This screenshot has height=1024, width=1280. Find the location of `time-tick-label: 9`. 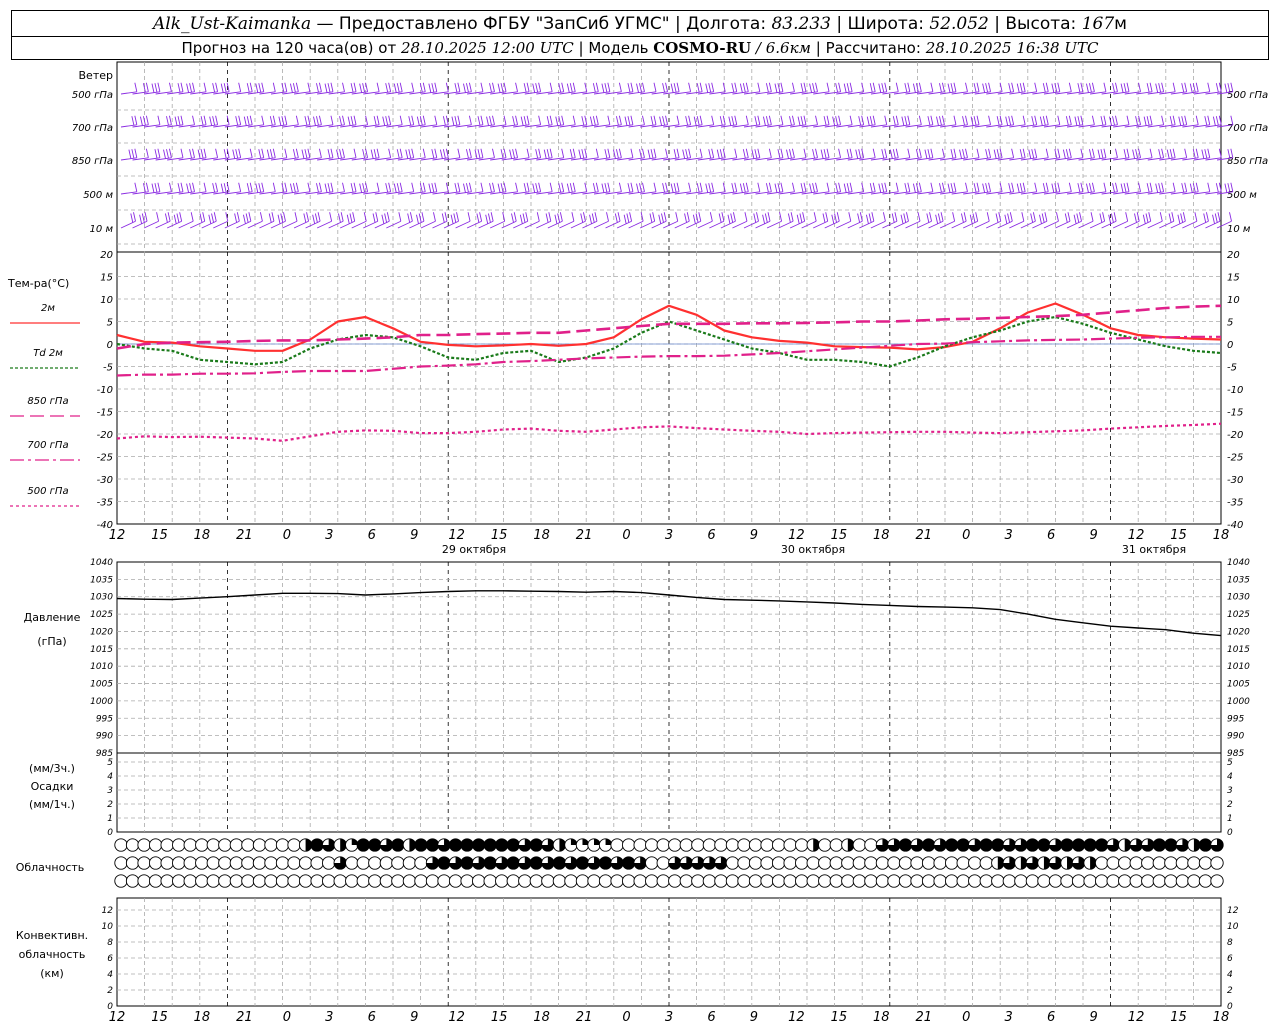

time-tick-label: 9 is located at coordinates (414, 535).